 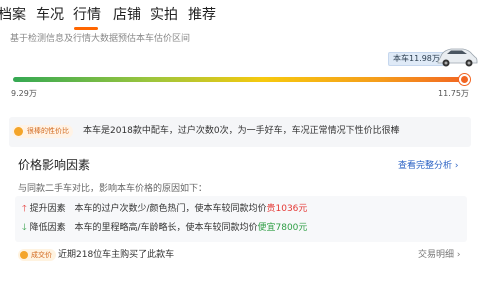 I want to click on coin-icon, so click(x=24, y=255).